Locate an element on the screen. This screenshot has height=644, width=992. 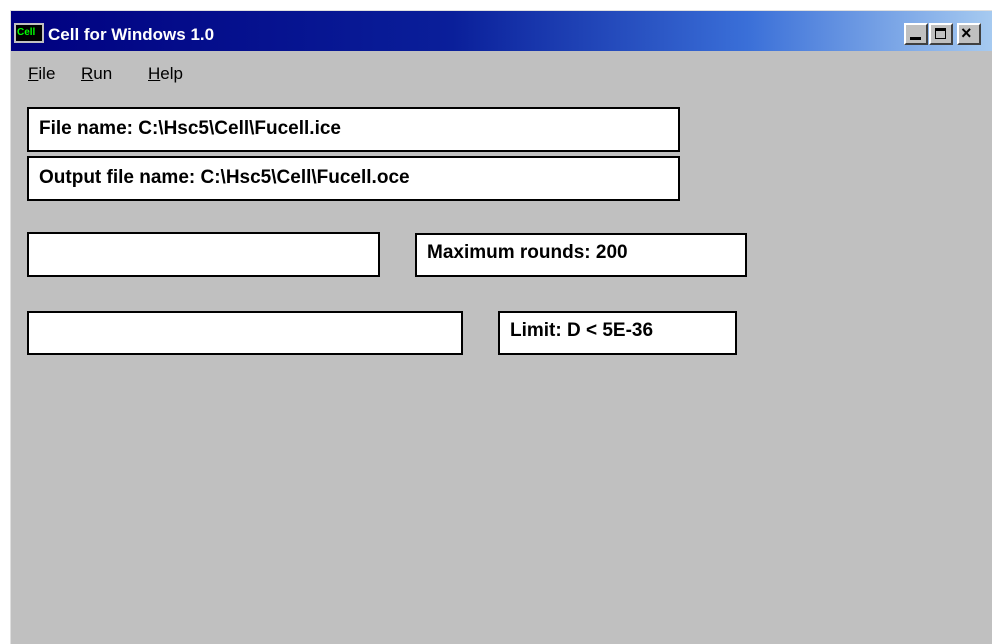
minimize-icon is located at coordinates (915, 38).